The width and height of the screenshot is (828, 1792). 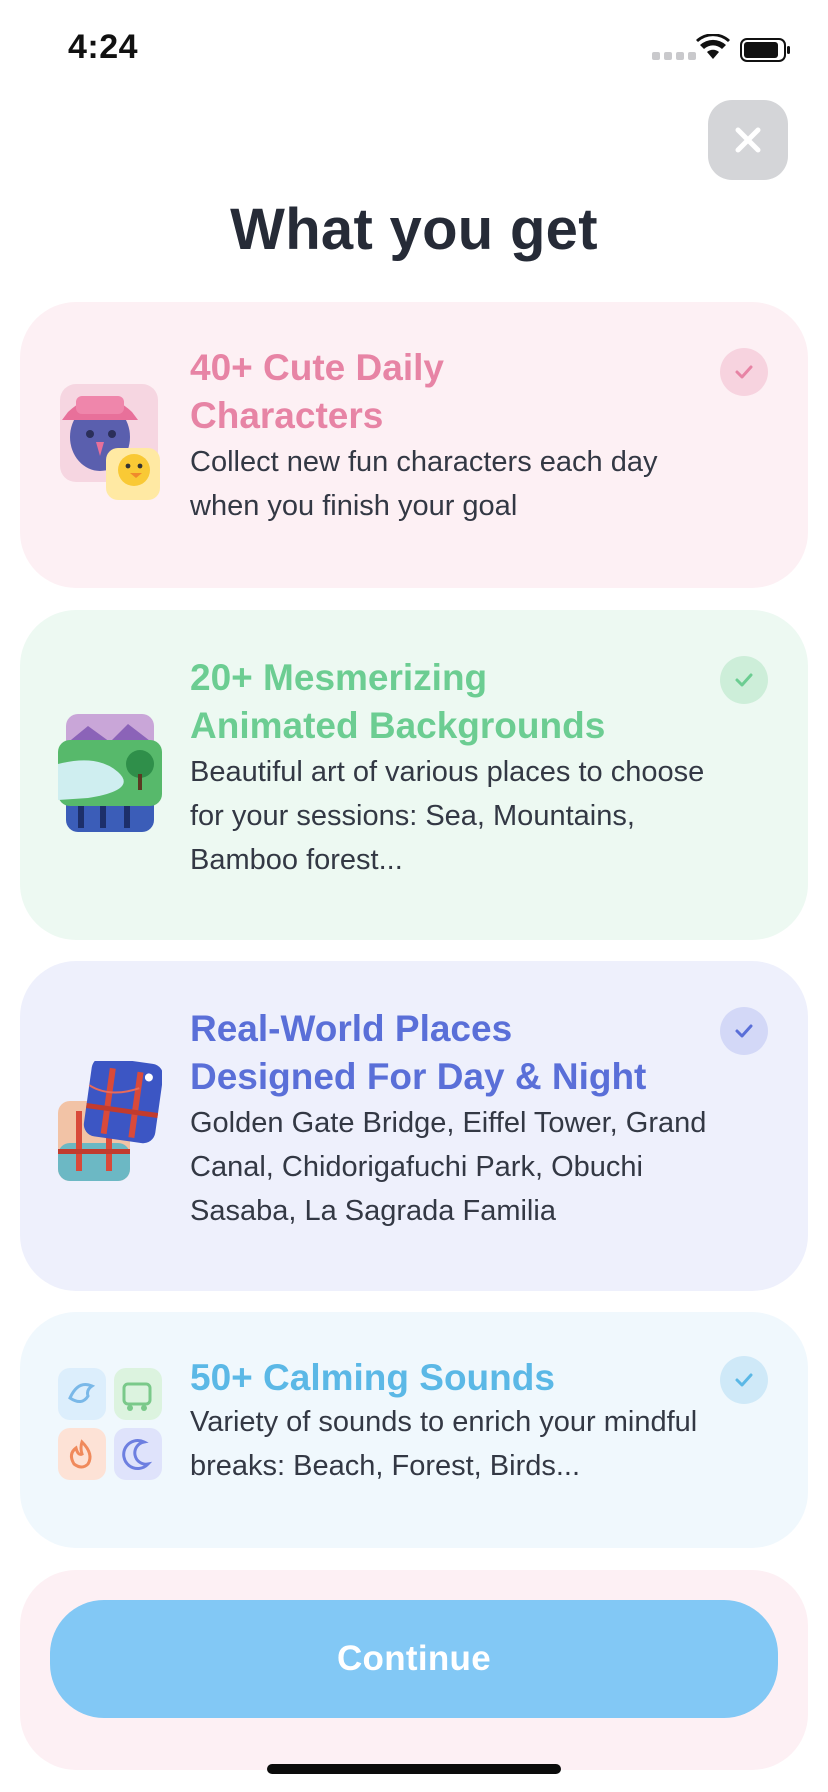 What do you see at coordinates (110, 442) in the screenshot?
I see `characters-icon` at bounding box center [110, 442].